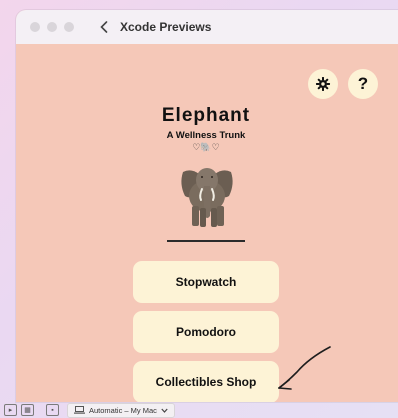  Describe the element at coordinates (27, 410) in the screenshot. I see `grid-variants-icon: ▦` at that location.